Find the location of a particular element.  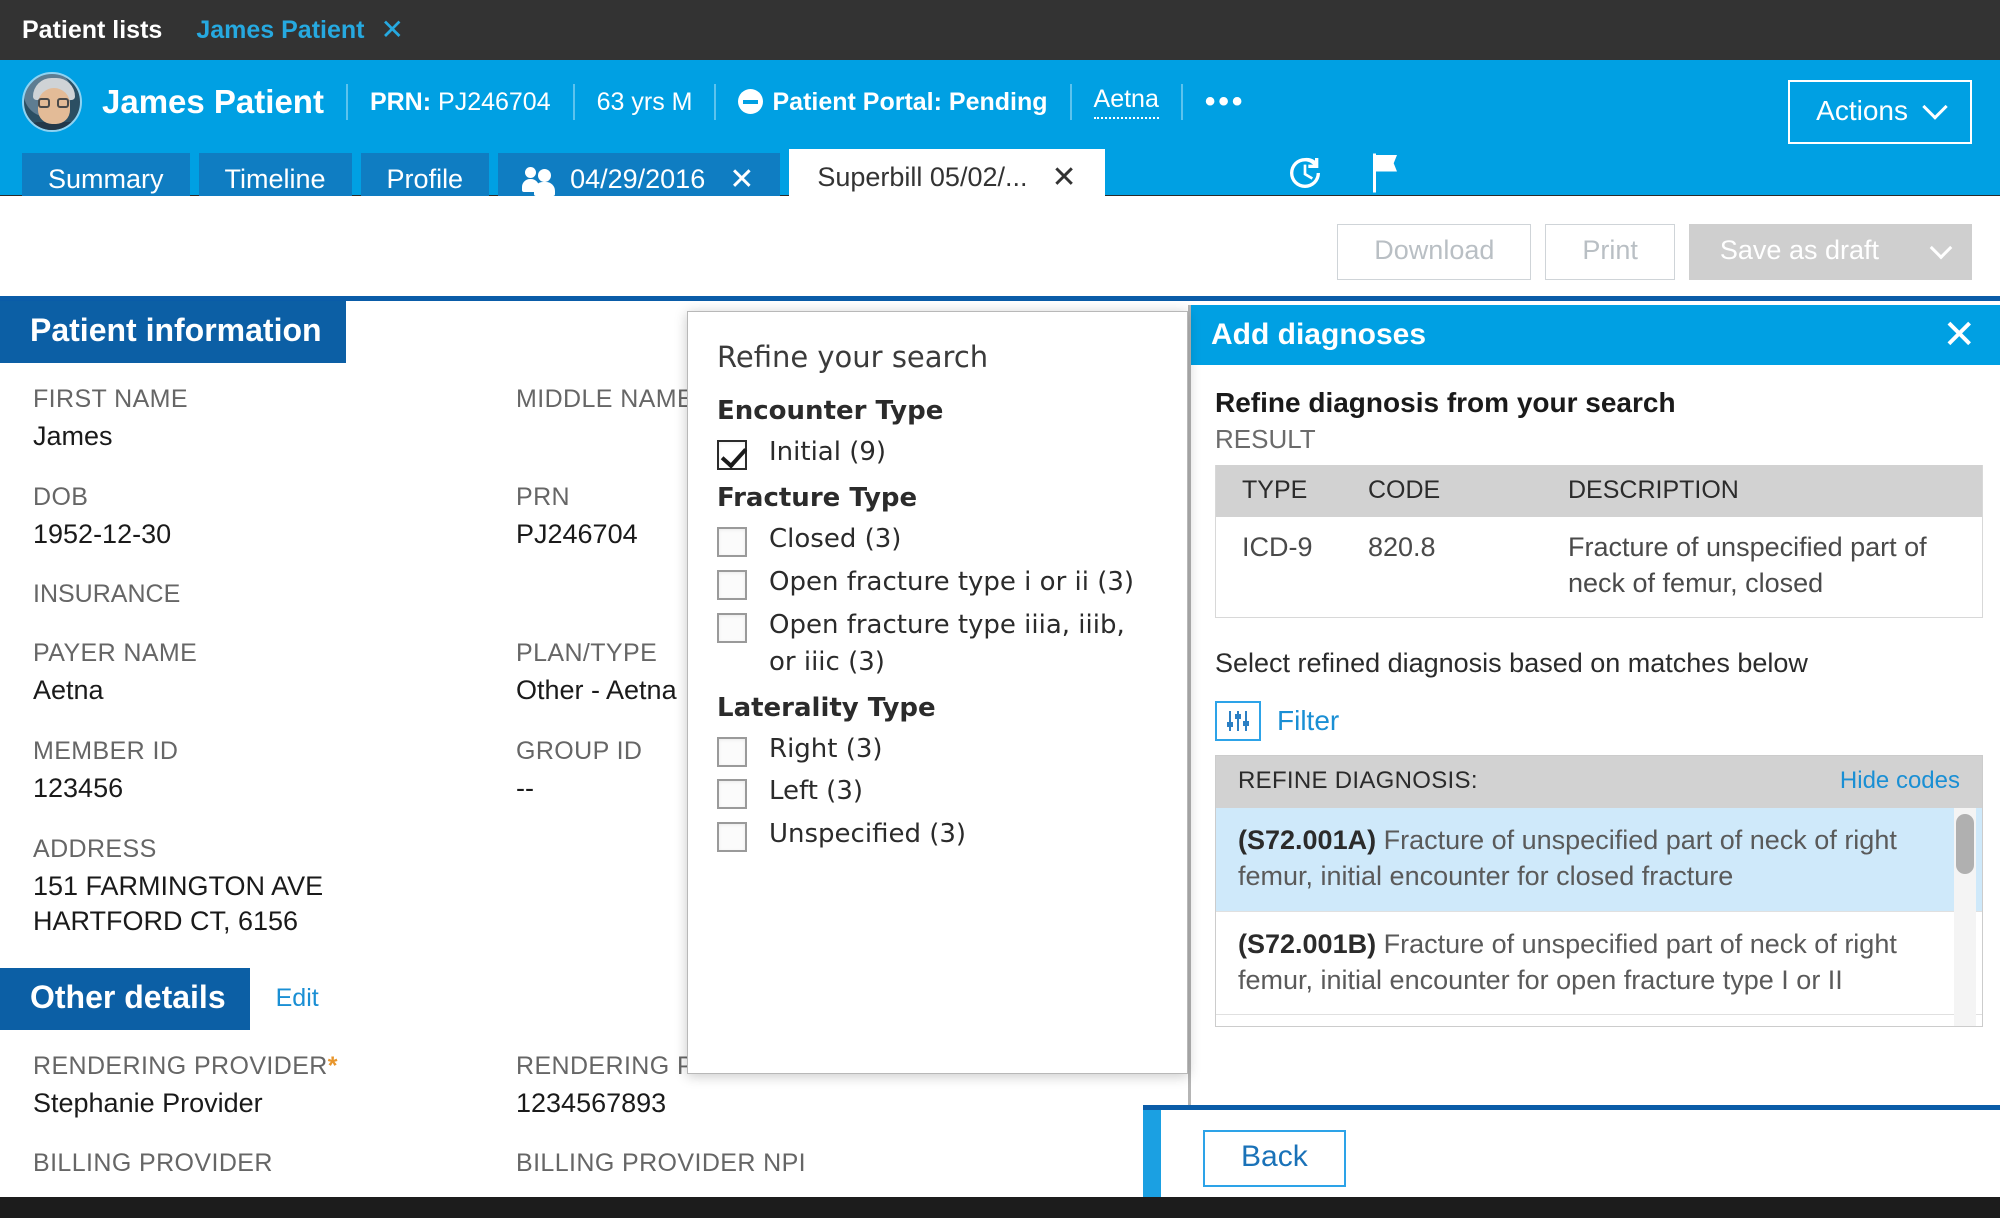

checkbox-row-closed: Closed (3) is located at coordinates (939, 539).